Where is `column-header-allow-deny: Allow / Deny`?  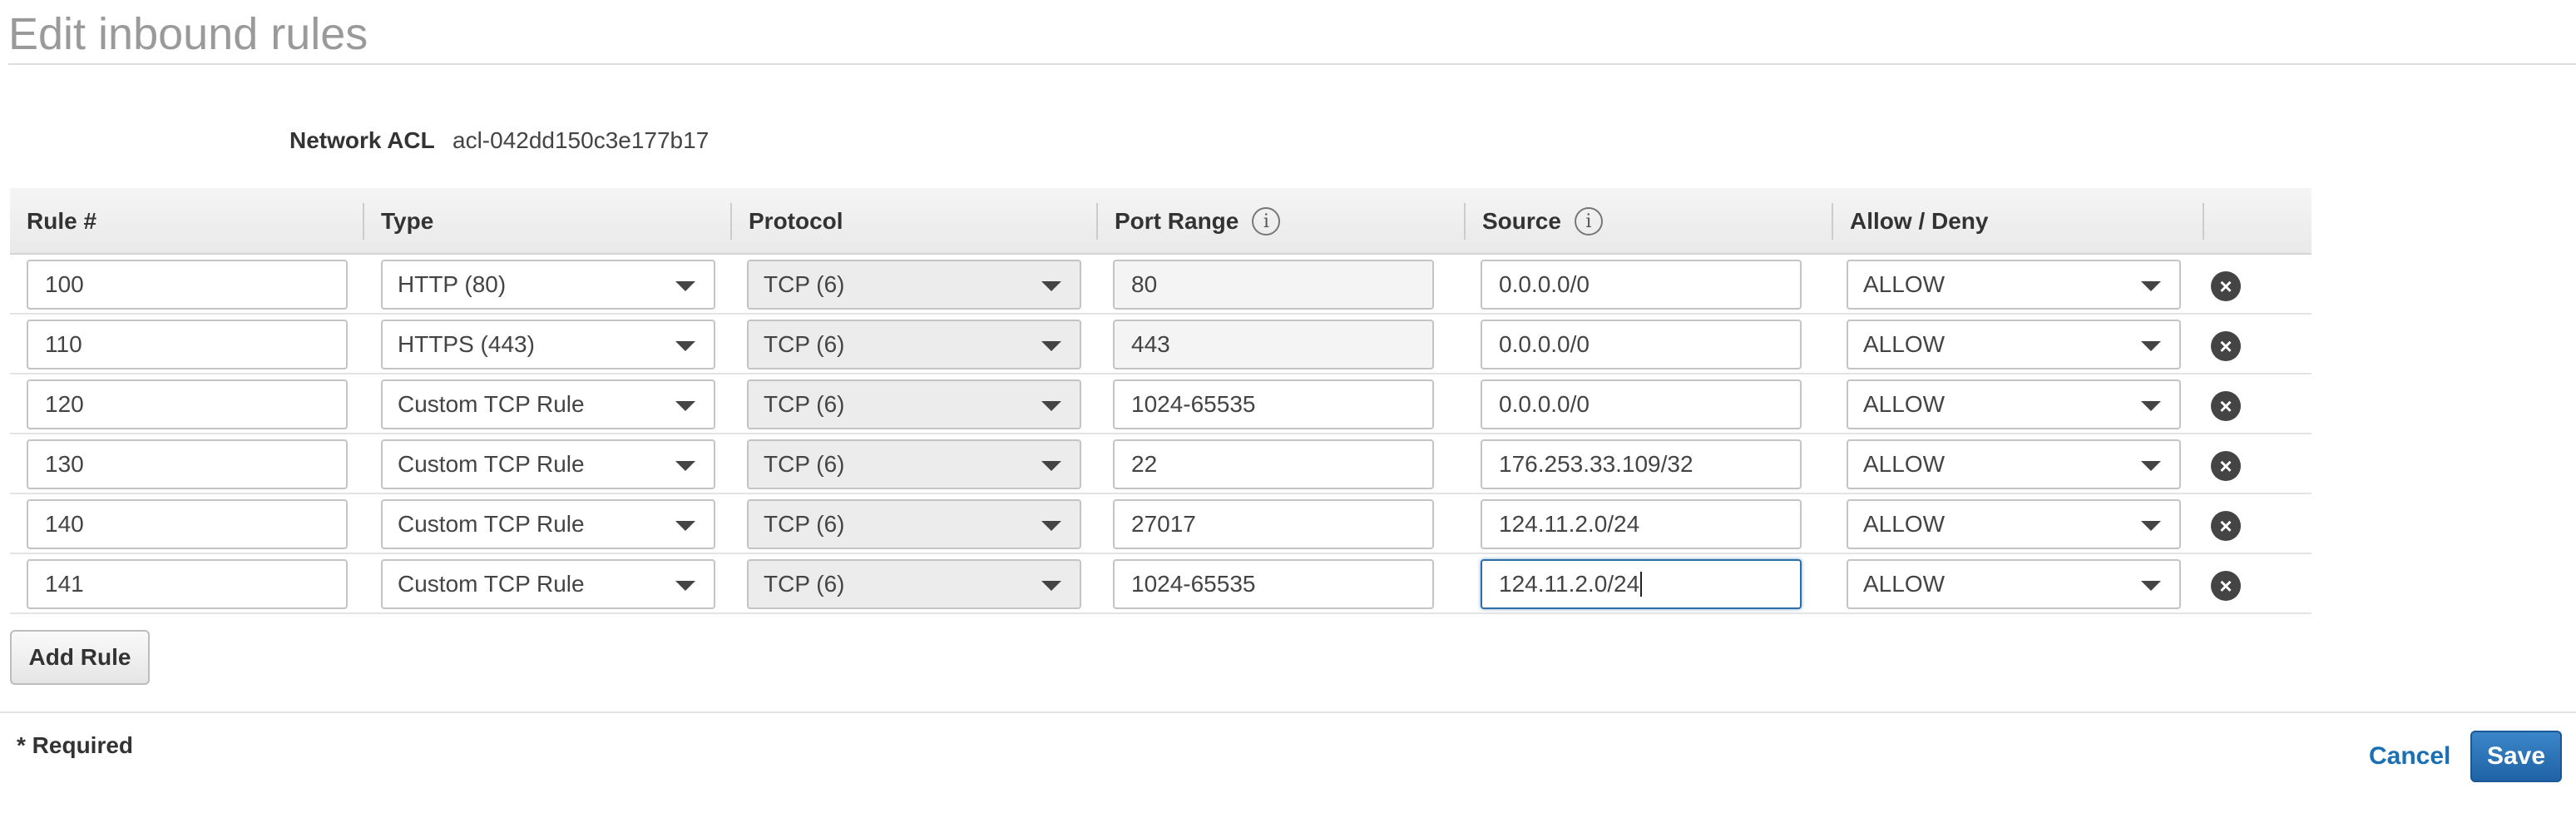
column-header-allow-deny: Allow / Deny is located at coordinates (2018, 222).